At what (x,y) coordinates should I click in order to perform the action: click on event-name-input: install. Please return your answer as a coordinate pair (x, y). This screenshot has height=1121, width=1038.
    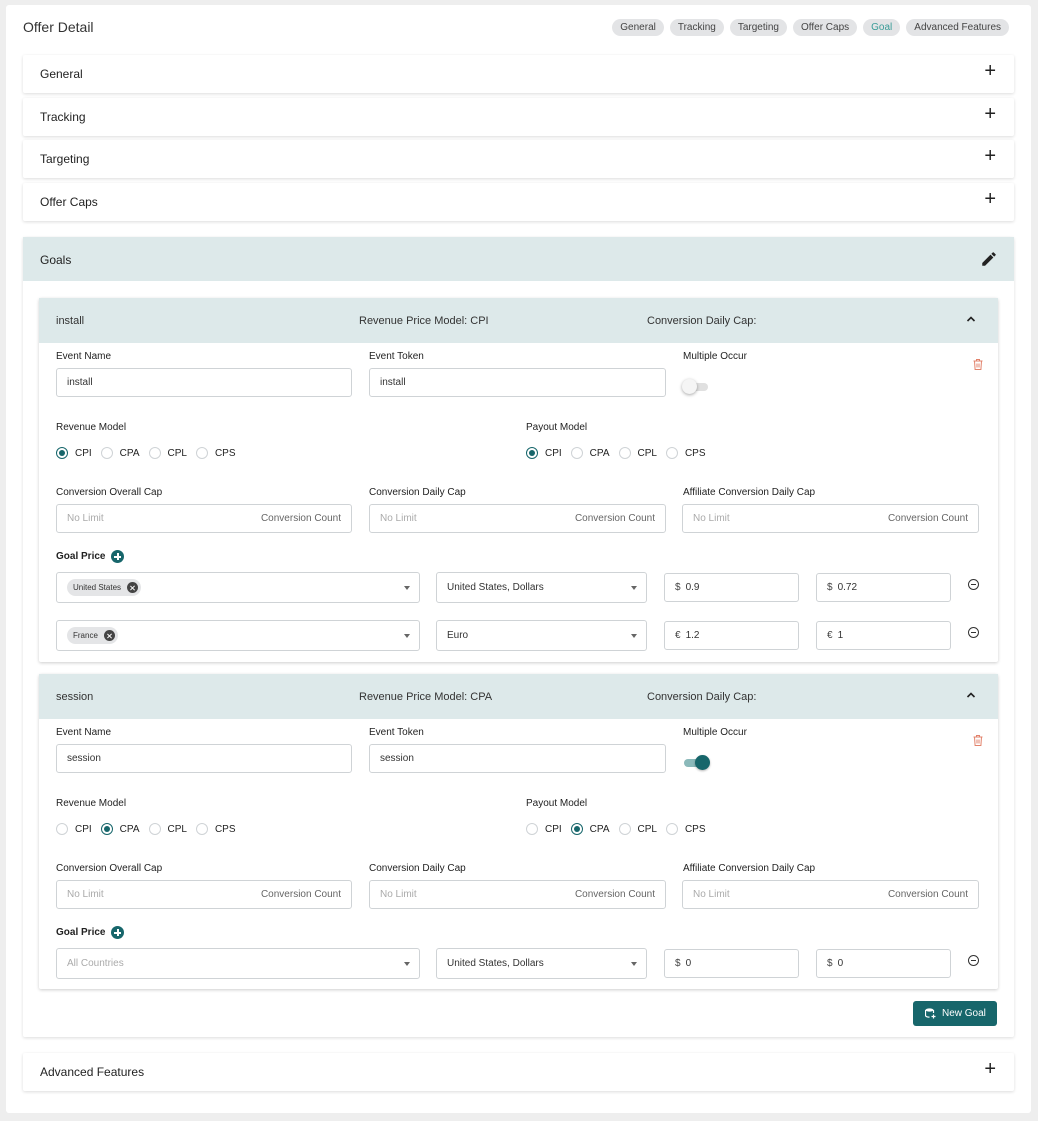
    Looking at the image, I should click on (204, 382).